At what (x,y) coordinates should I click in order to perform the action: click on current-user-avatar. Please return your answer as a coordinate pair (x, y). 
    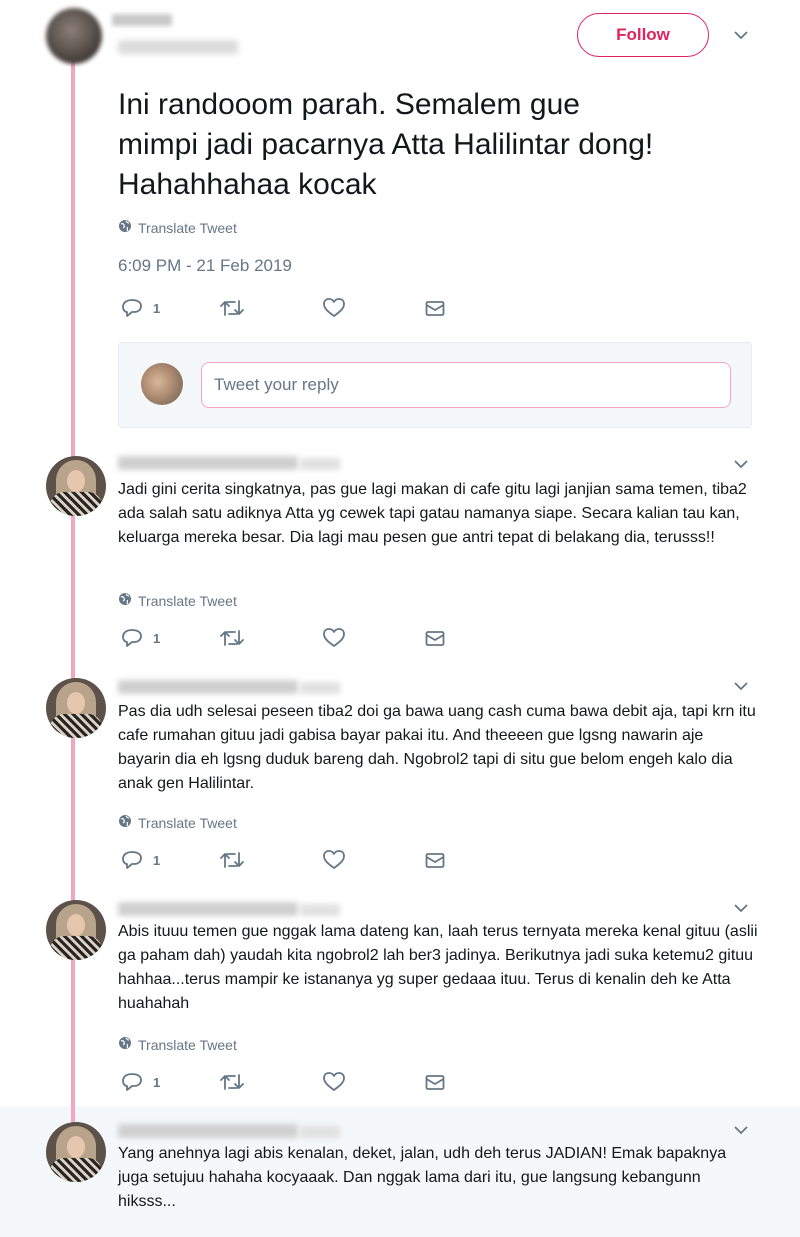
    Looking at the image, I should click on (162, 384).